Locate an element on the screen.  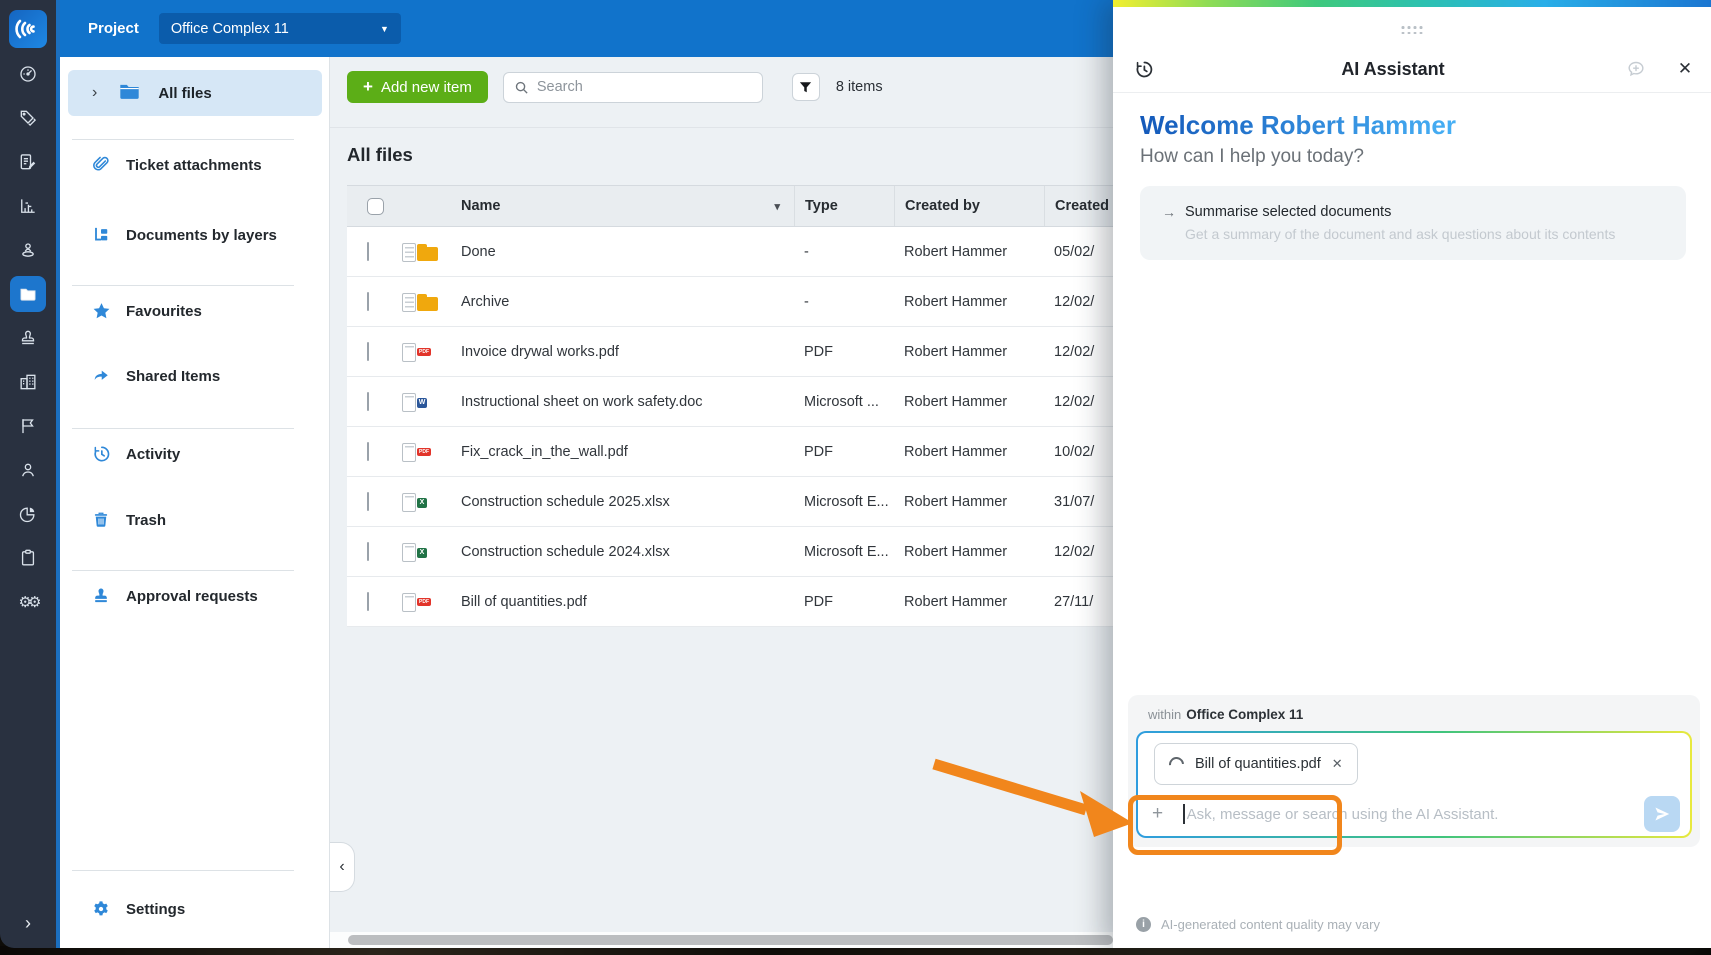
pie-chart-icon is located at coordinates (28, 514).